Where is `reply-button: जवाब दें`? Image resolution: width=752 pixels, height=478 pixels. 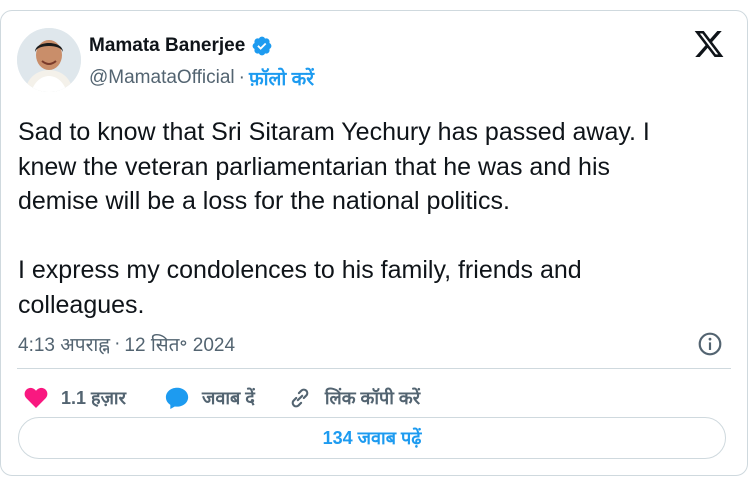
reply-button: जवाब दें is located at coordinates (209, 398).